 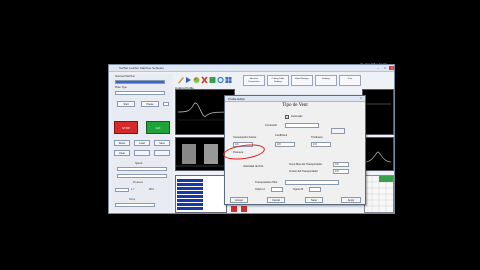 I want to click on delete-icon, so click(x=204, y=80).